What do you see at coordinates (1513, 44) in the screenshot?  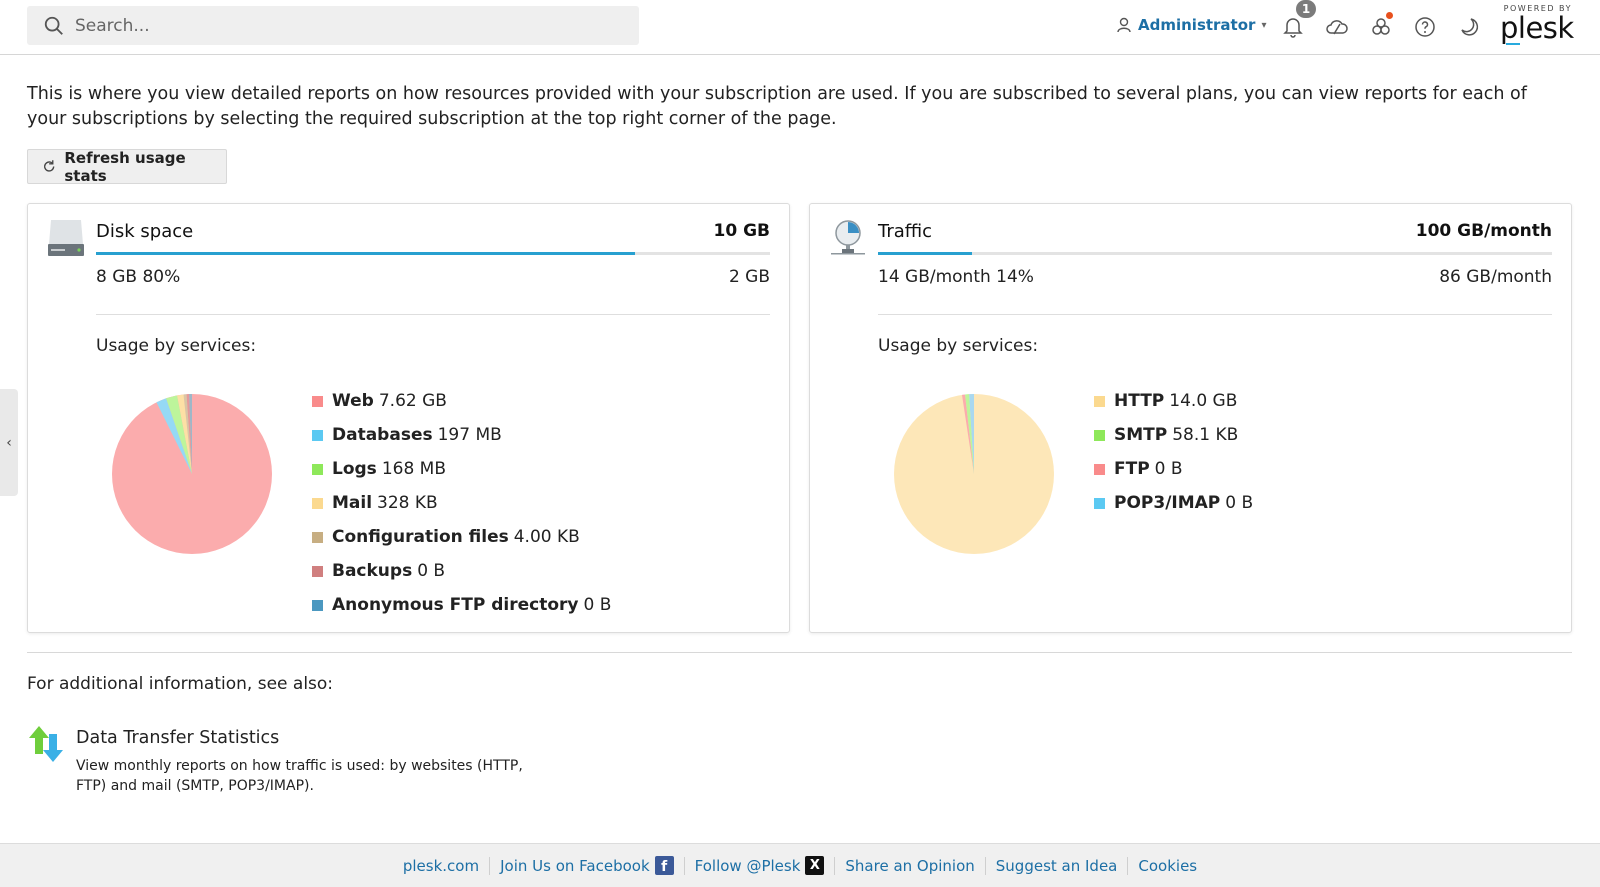 I see `logo-underline` at bounding box center [1513, 44].